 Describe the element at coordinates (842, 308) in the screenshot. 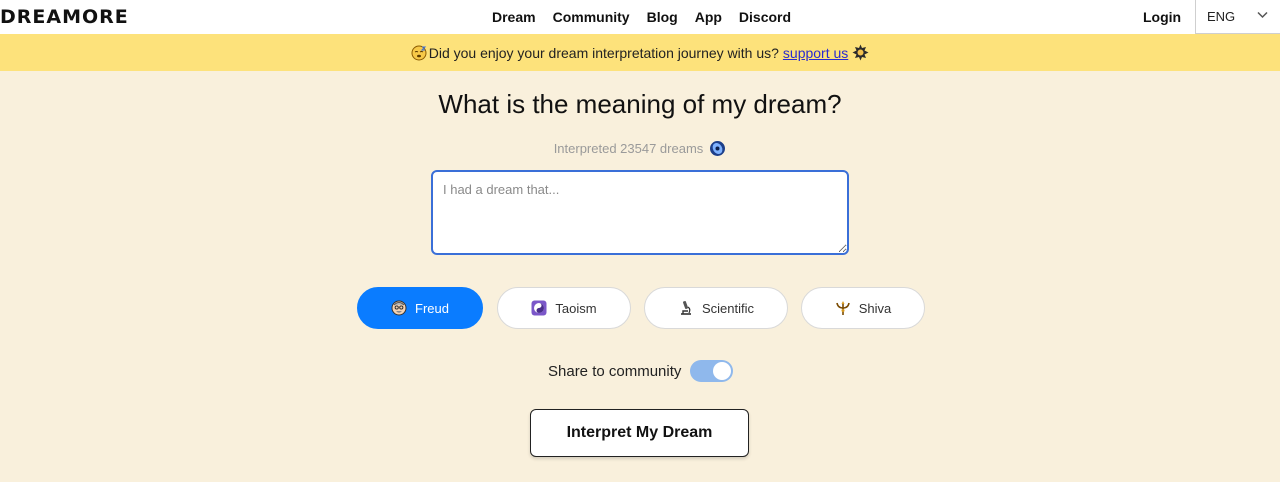

I see `trident-icon` at that location.